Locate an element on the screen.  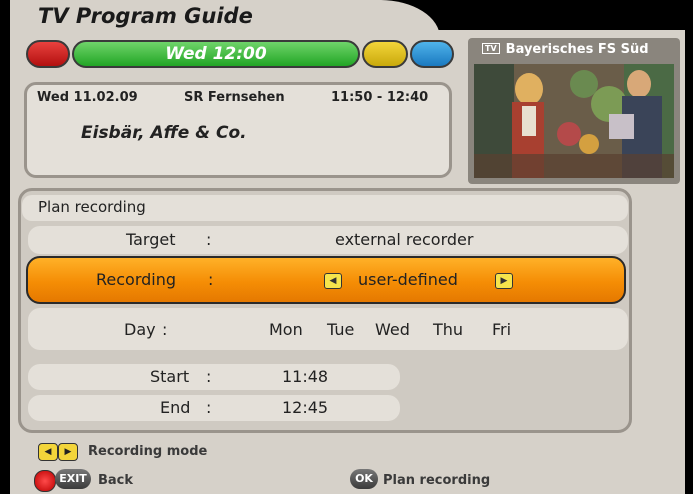
preview-channel-label: TV Bayerisches FS Süd is located at coordinates (565, 49).